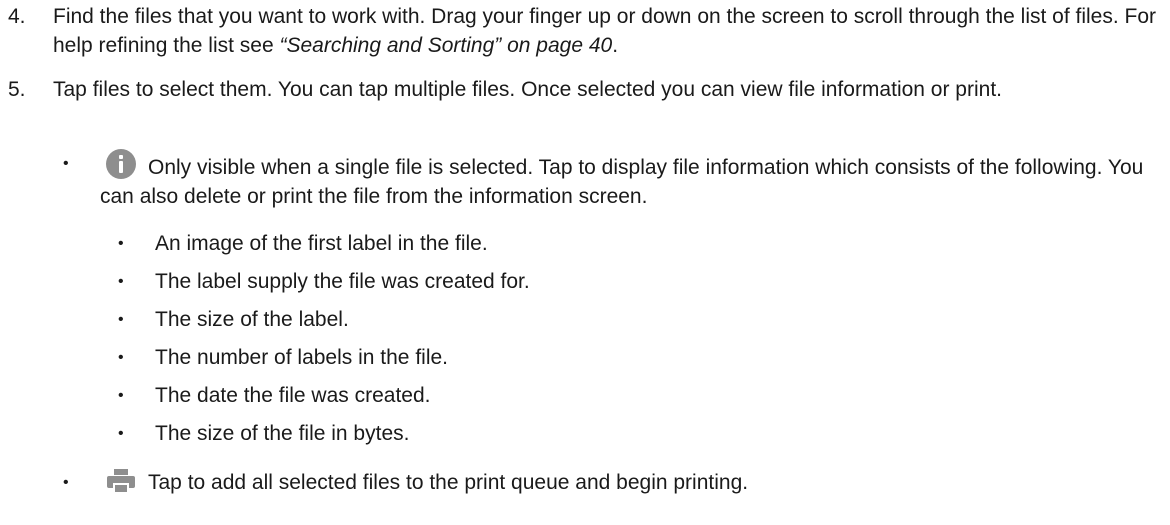  What do you see at coordinates (121, 164) in the screenshot?
I see `info-icon` at bounding box center [121, 164].